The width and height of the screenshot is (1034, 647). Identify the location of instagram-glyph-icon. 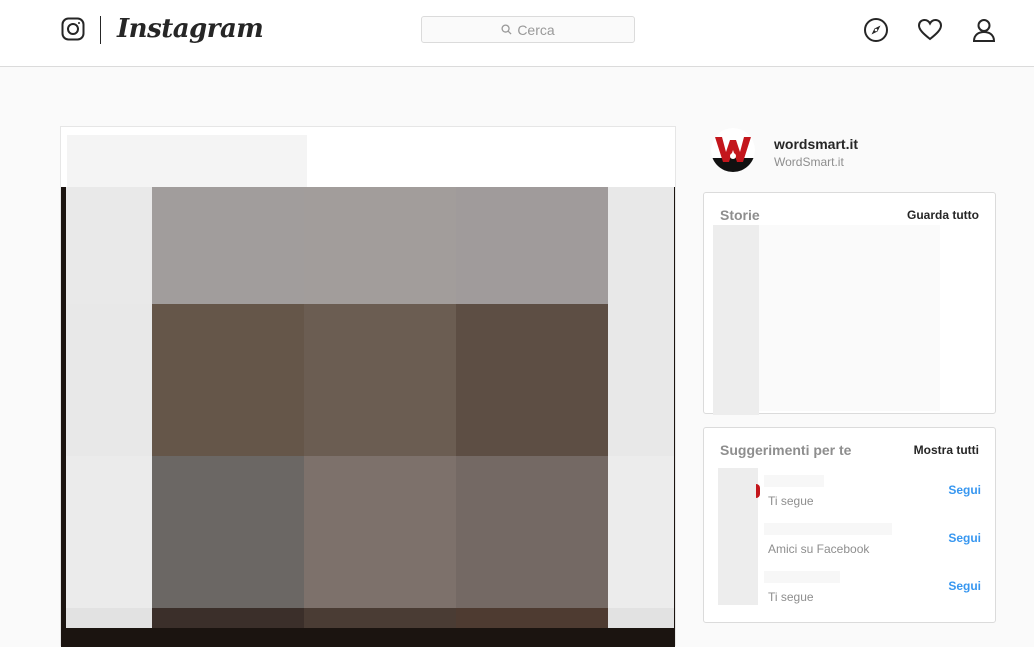
(73, 29).